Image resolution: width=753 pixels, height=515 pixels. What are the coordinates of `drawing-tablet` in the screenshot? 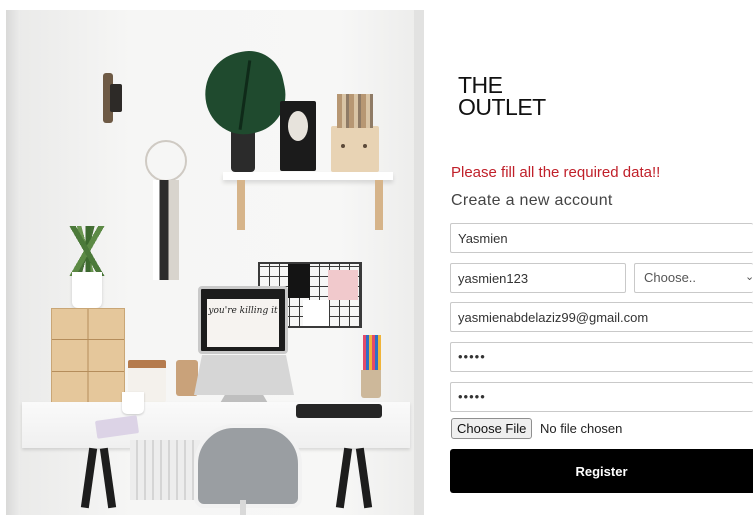 It's located at (339, 411).